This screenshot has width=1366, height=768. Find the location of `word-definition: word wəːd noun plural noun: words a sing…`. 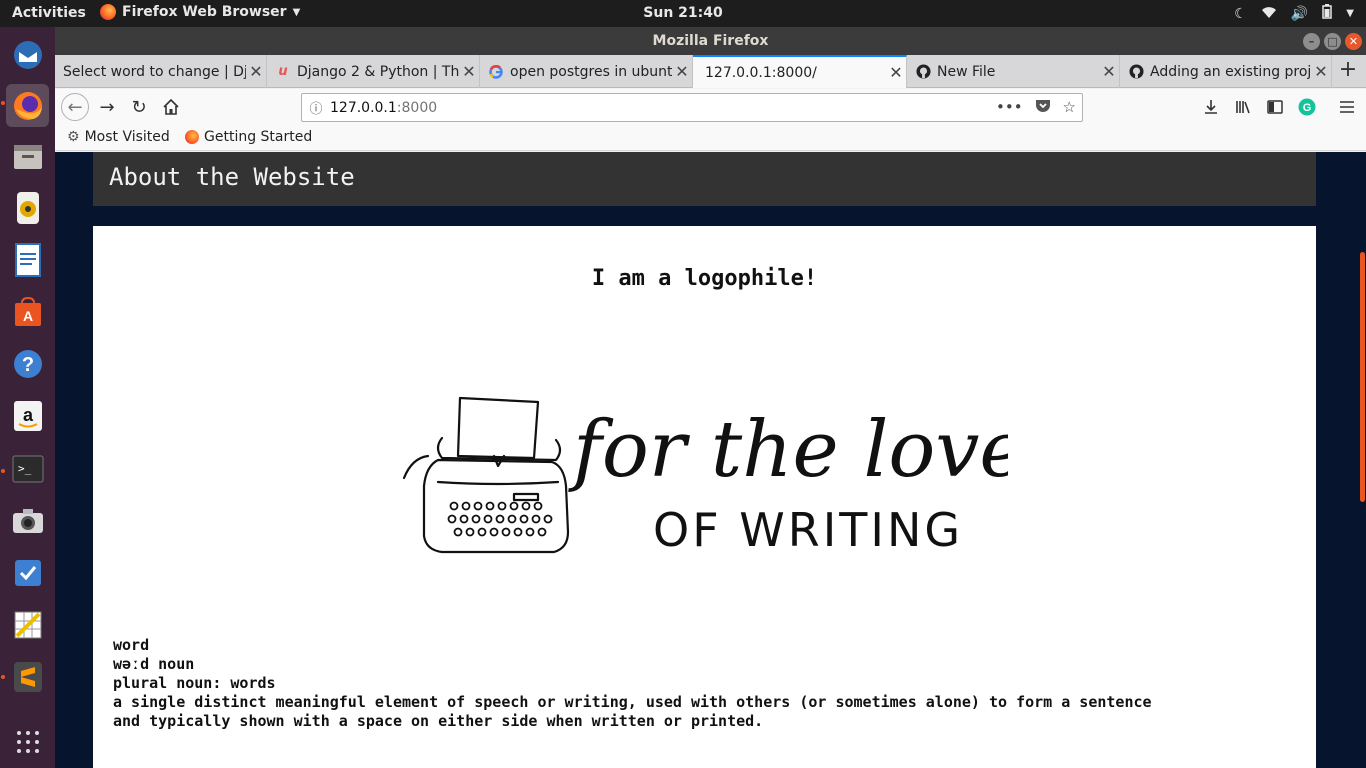

word-definition: word wəːd noun plural noun: words a sing… is located at coordinates (703, 683).